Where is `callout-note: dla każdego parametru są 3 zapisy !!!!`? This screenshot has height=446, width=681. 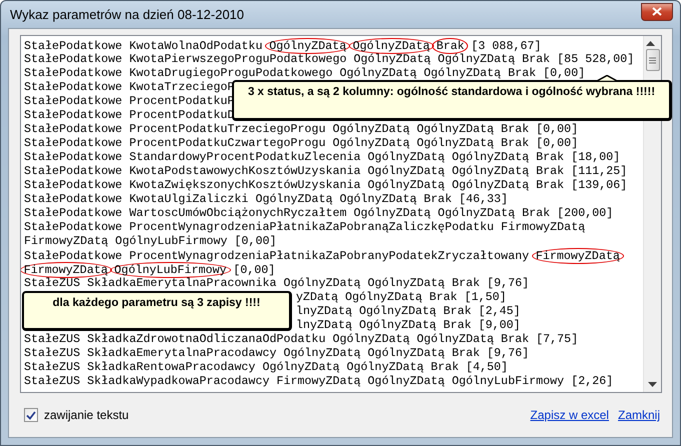 callout-note: dla każdego parametru są 3 zapisy !!!! is located at coordinates (157, 311).